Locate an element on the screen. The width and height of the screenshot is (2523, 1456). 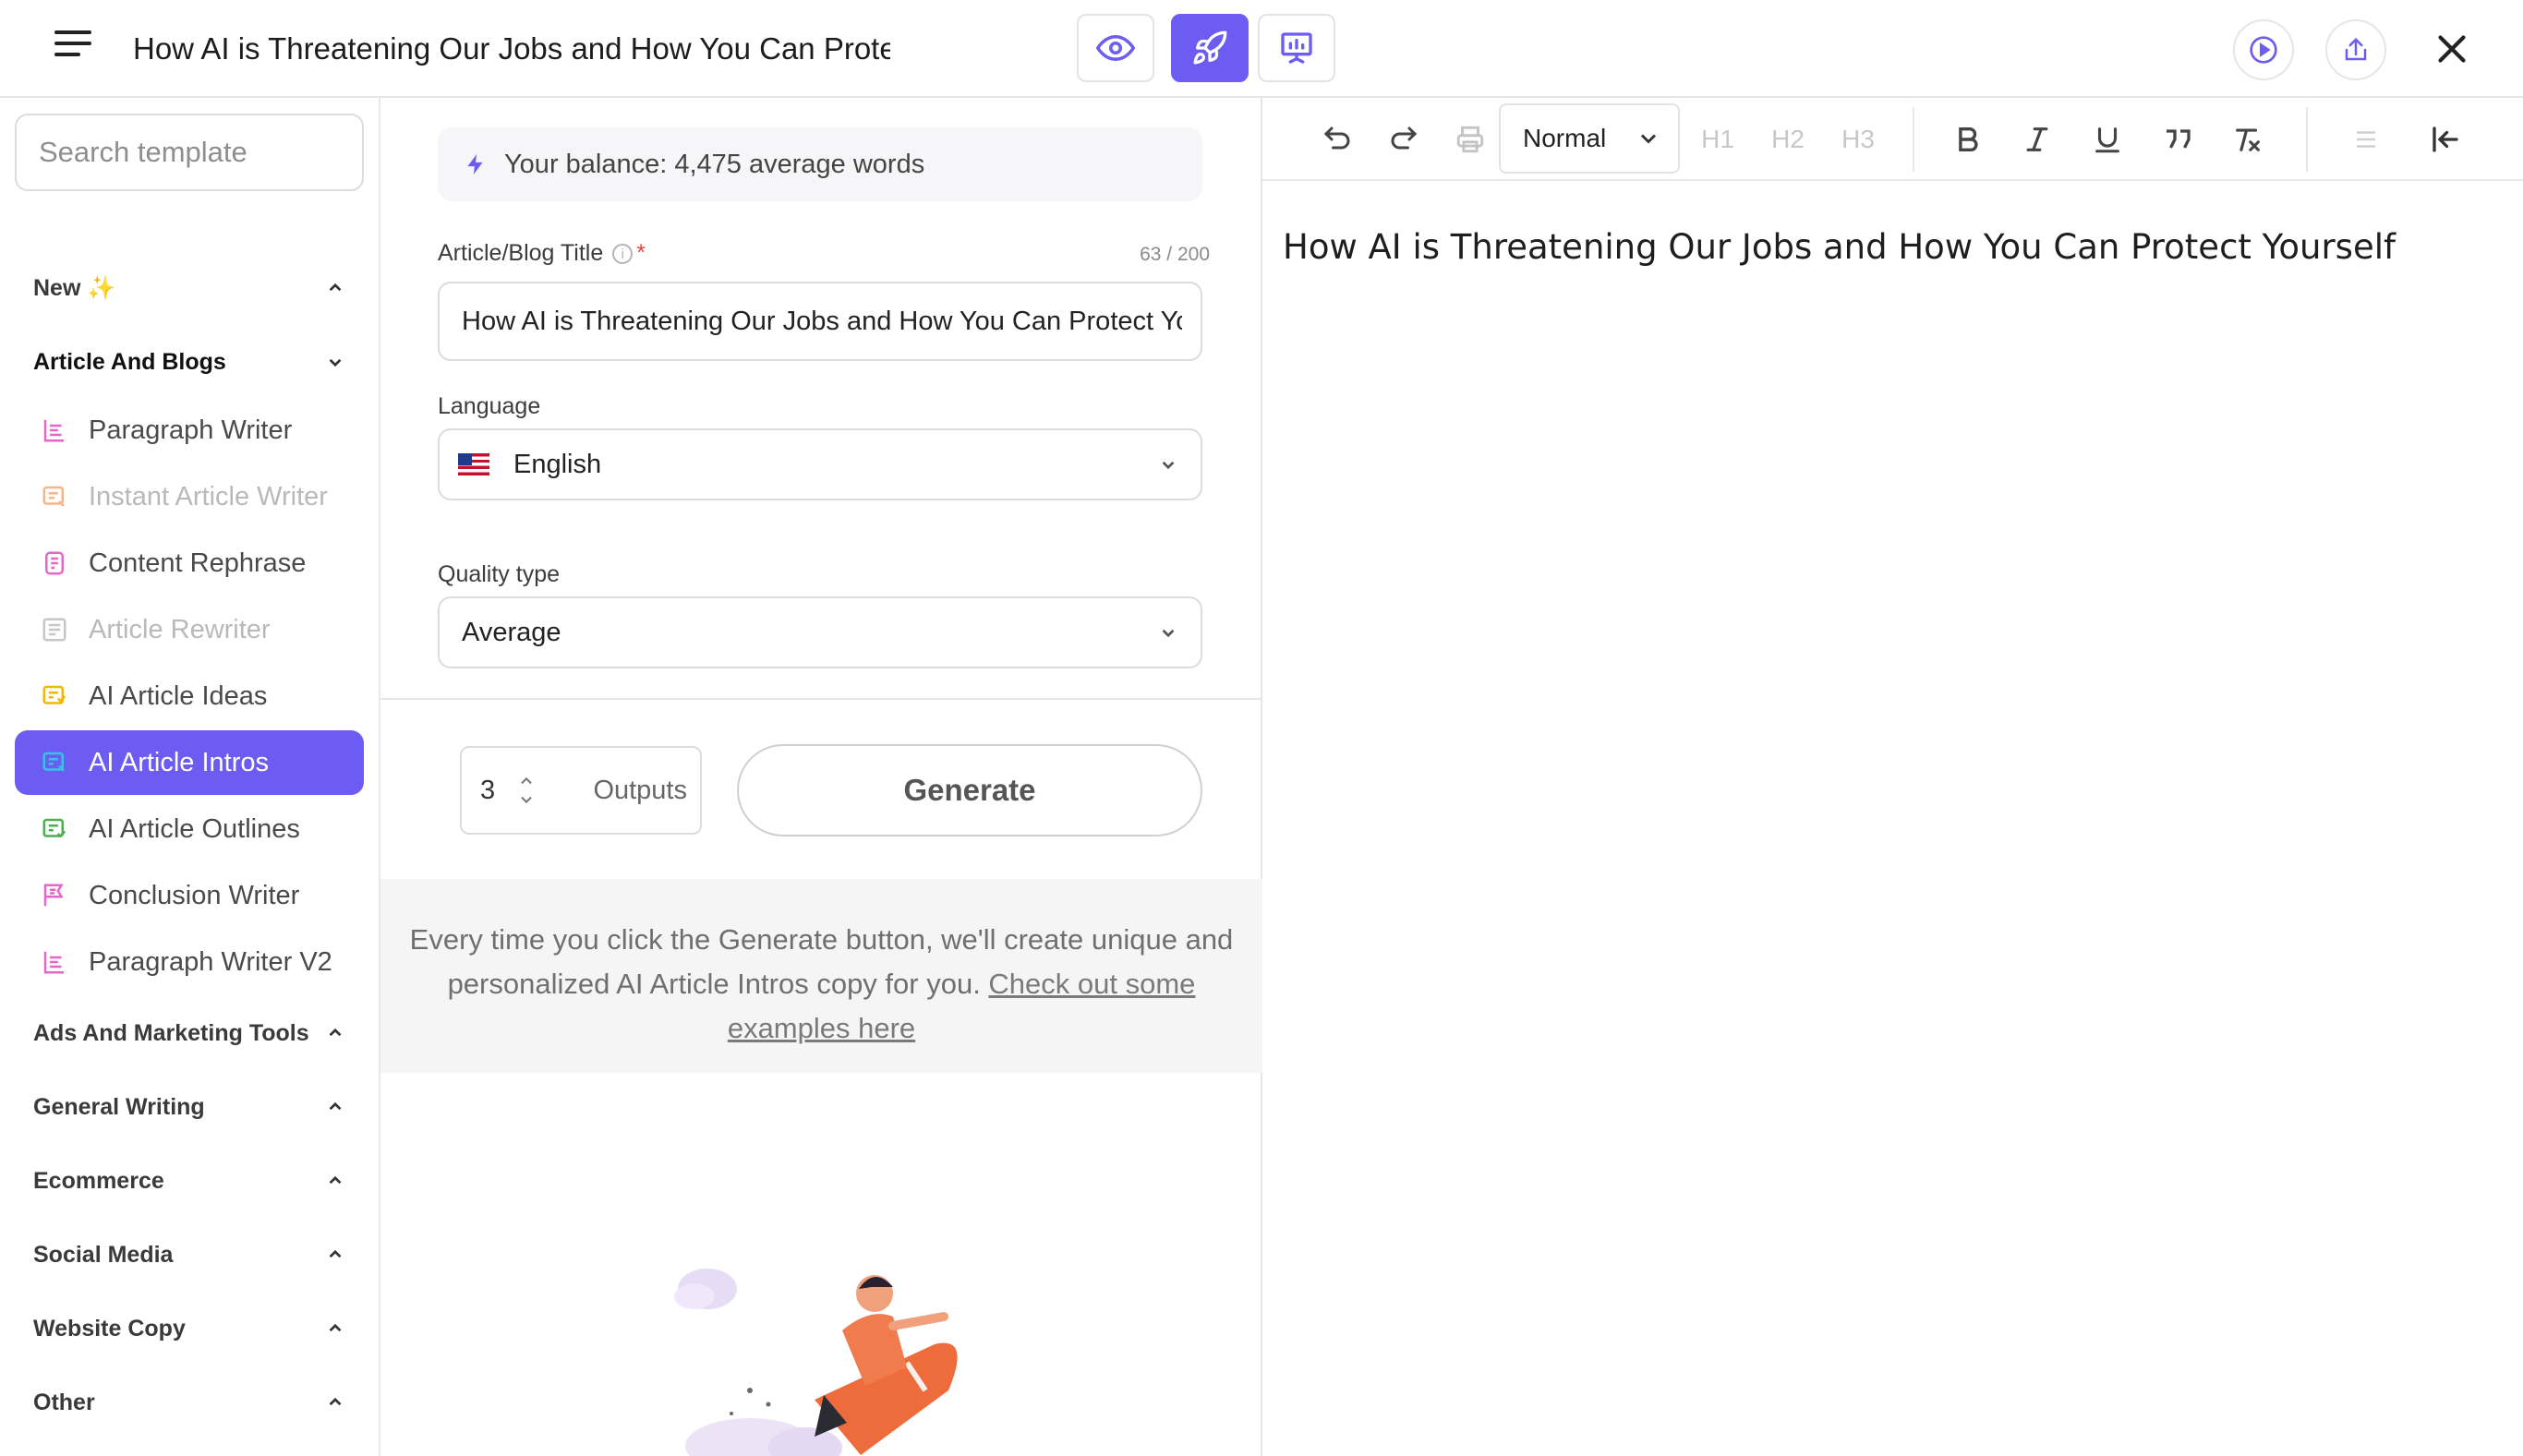
undo-icon is located at coordinates (1337, 138).